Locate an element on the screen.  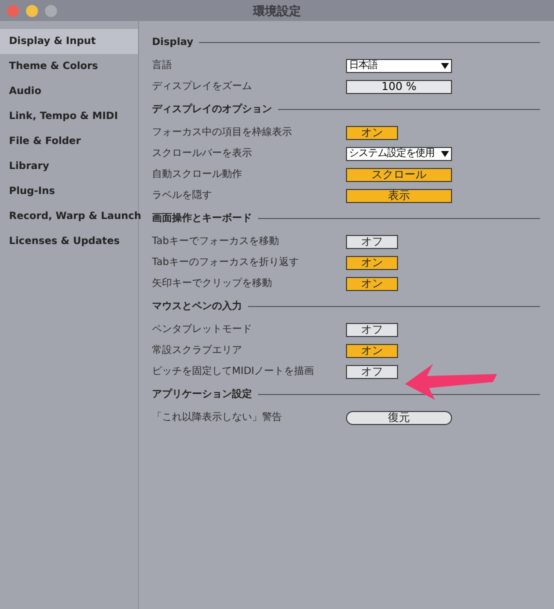
setting-label: 自動スクロール動作 is located at coordinates (197, 175).